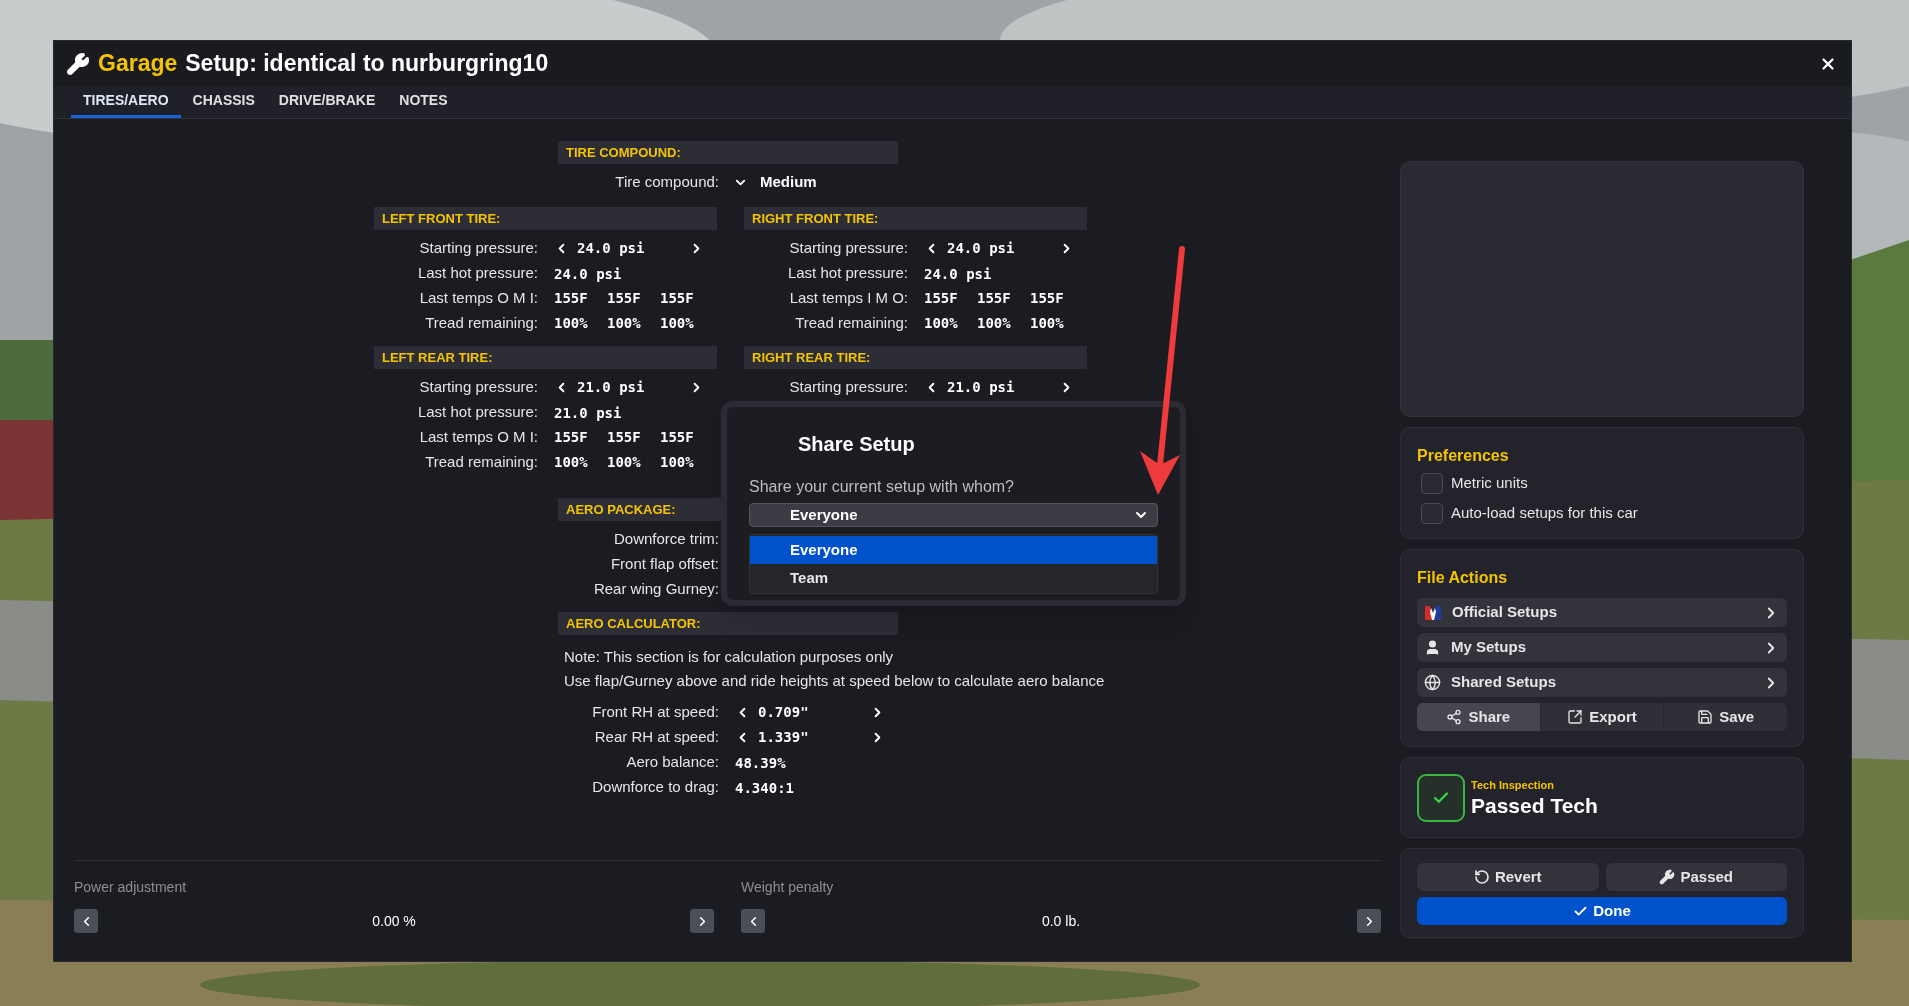 Image resolution: width=1909 pixels, height=1006 pixels. Describe the element at coordinates (655, 712) in the screenshot. I see `setting-label: Front RH at speed:` at that location.